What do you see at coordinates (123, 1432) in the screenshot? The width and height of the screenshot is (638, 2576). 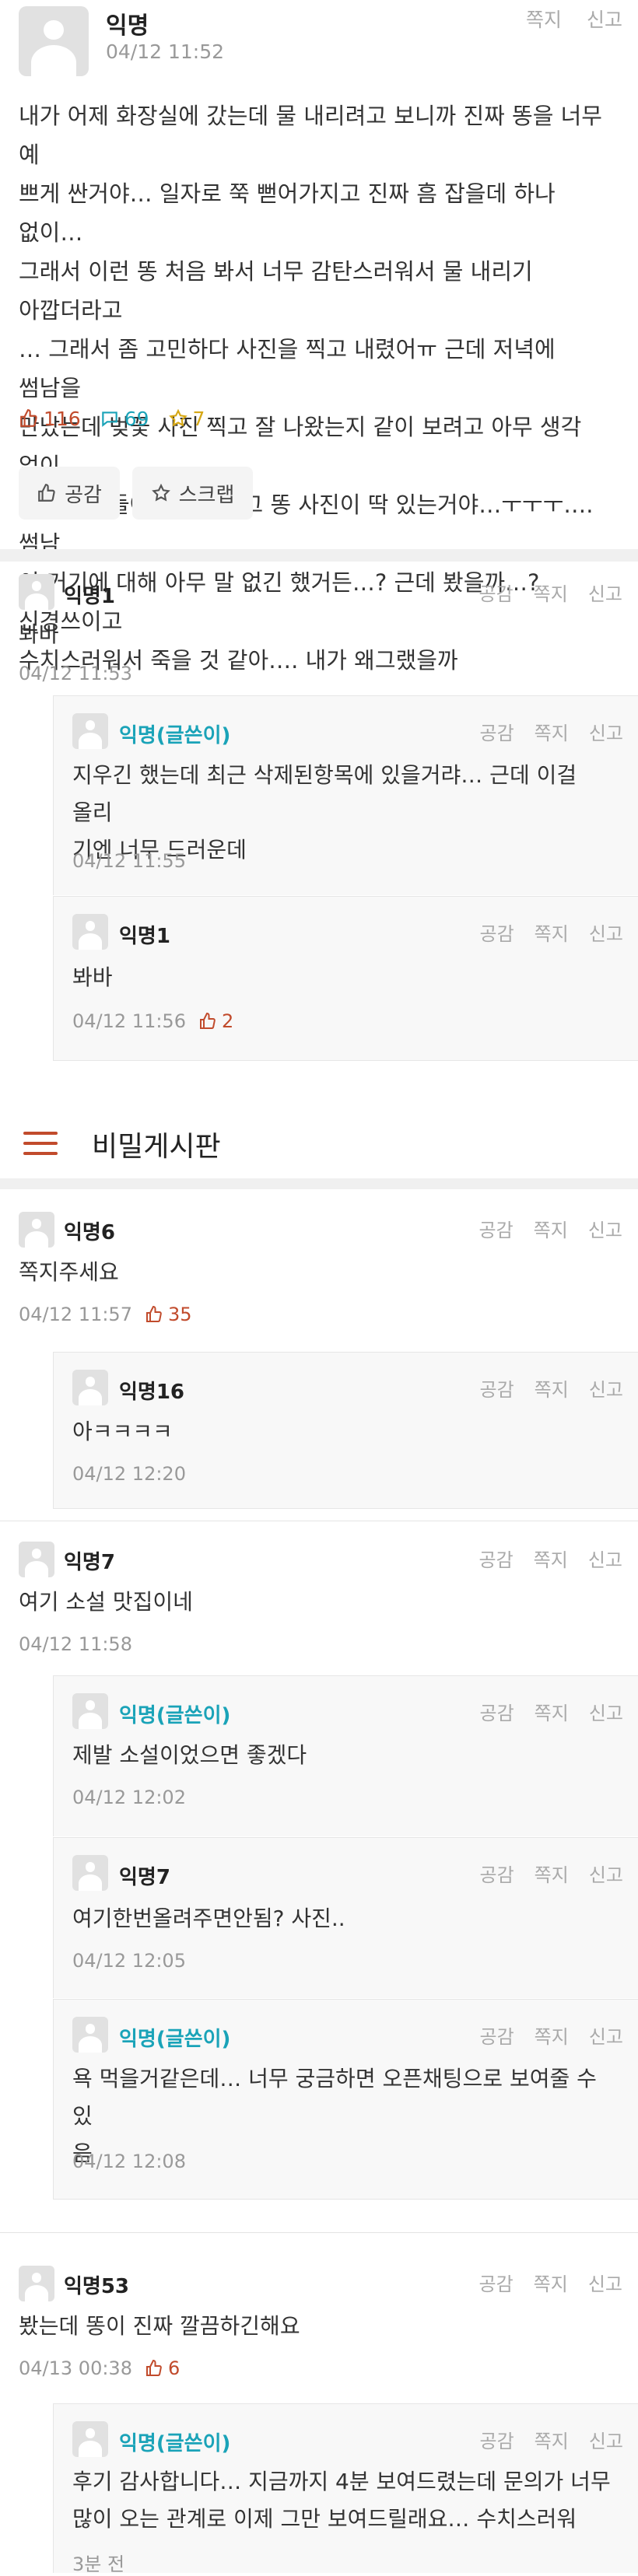 I see `comment-text: 아ㅋㅋㅋㅋ` at bounding box center [123, 1432].